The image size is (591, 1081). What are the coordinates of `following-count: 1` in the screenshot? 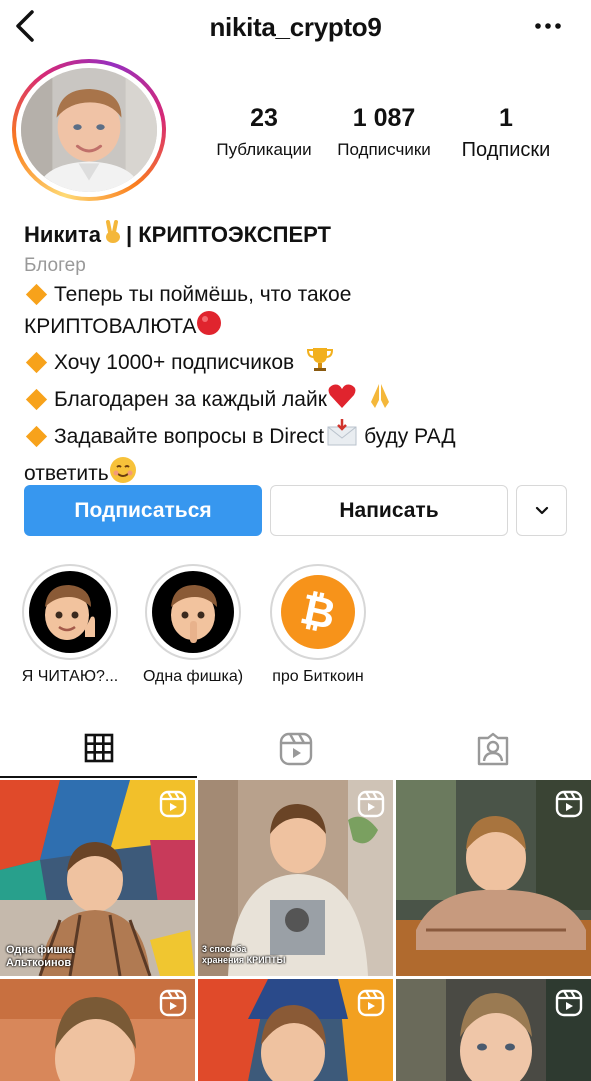 It's located at (506, 118).